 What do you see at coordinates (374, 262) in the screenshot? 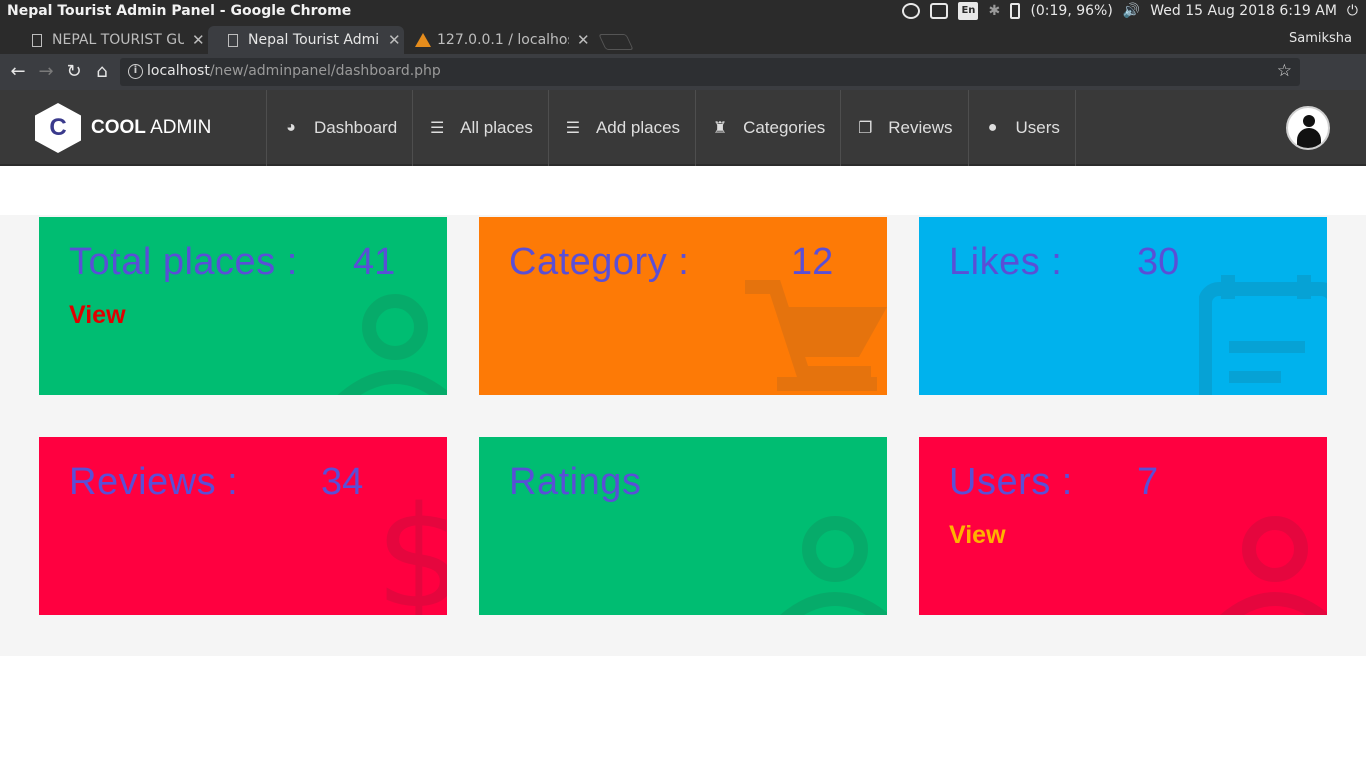
I see `card-value: 41` at bounding box center [374, 262].